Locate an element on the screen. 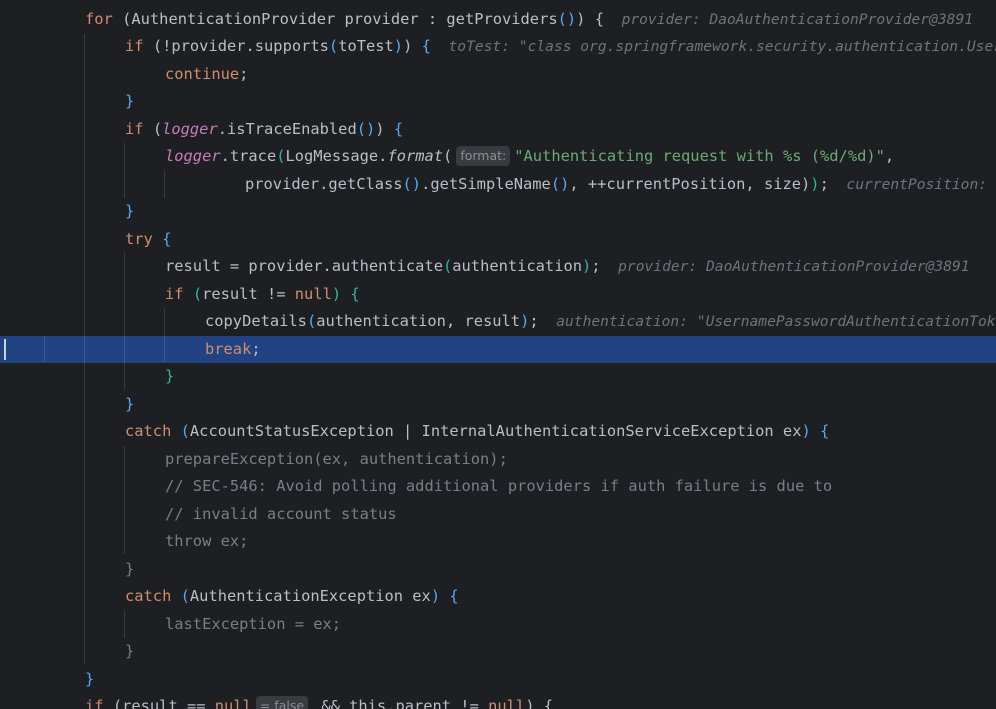  inline-debug-value: currentPosition: 1 is located at coordinates (912, 184).